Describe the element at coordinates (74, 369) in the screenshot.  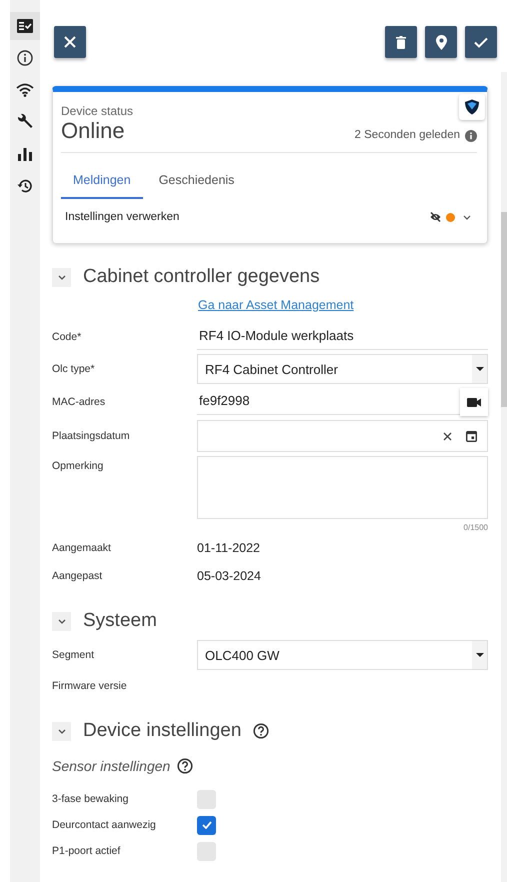
I see `field-label: Olc type*` at that location.